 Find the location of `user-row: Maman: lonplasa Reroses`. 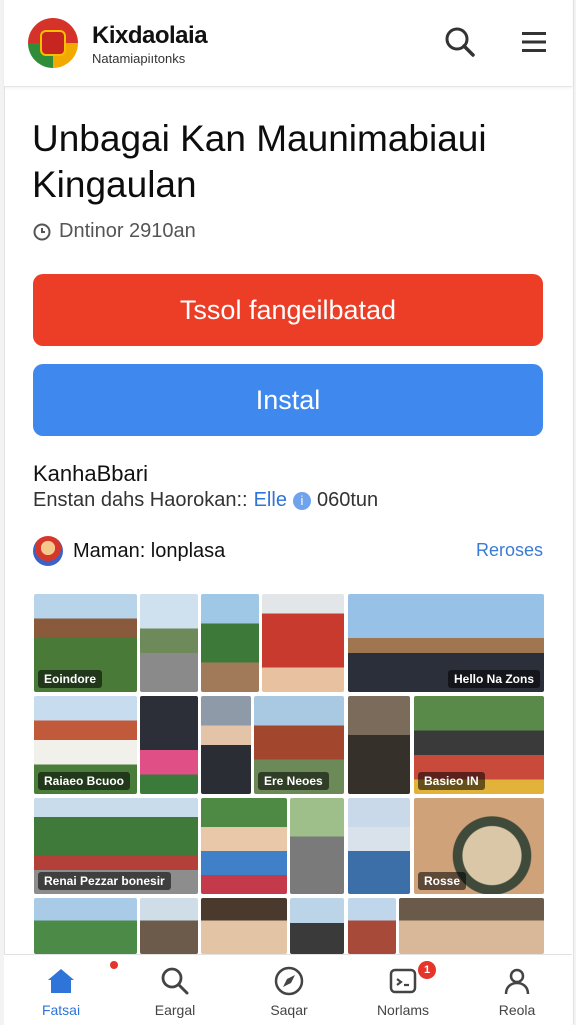

user-row: Maman: lonplasa Reroses is located at coordinates (288, 551).